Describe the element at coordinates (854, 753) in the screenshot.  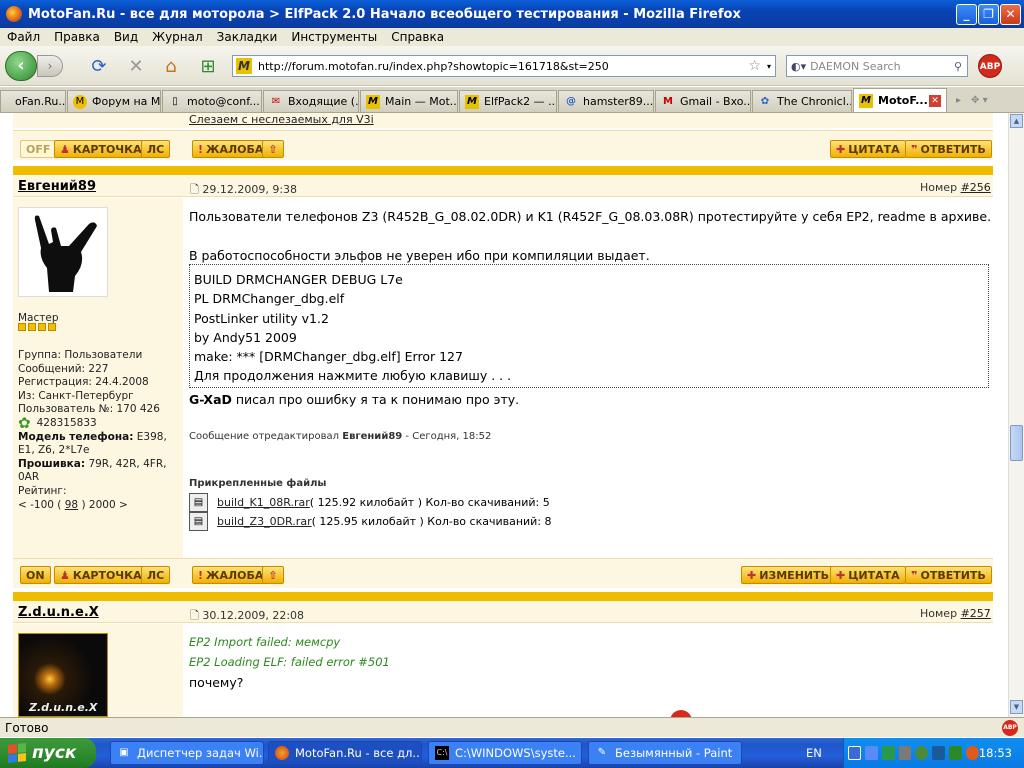
I see `network-icon` at that location.